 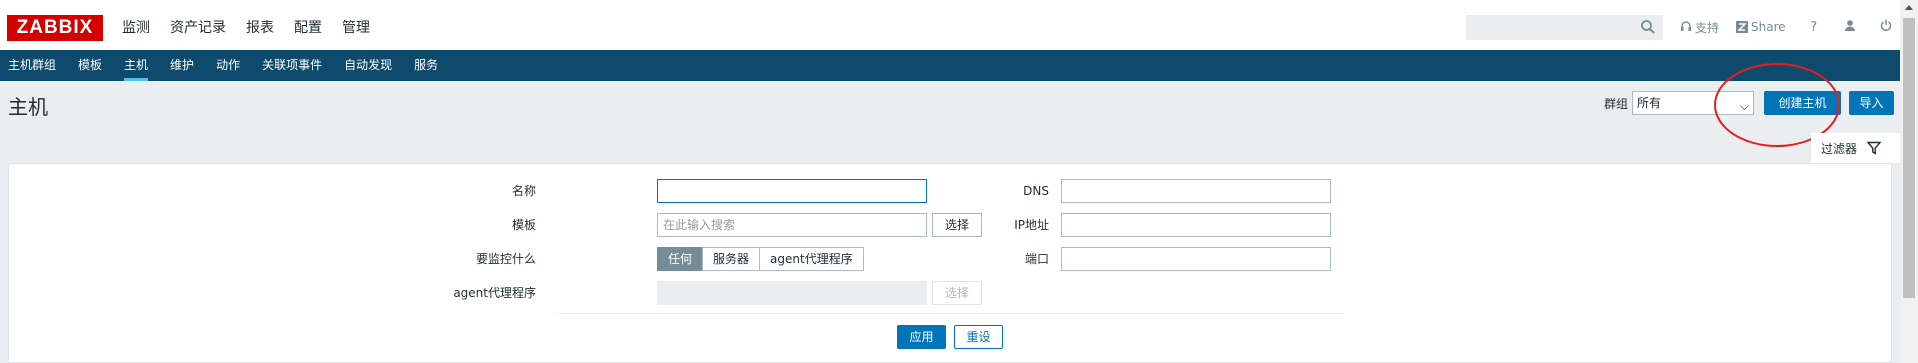 I want to click on main-nav-monitoring: 监测, so click(x=136, y=28).